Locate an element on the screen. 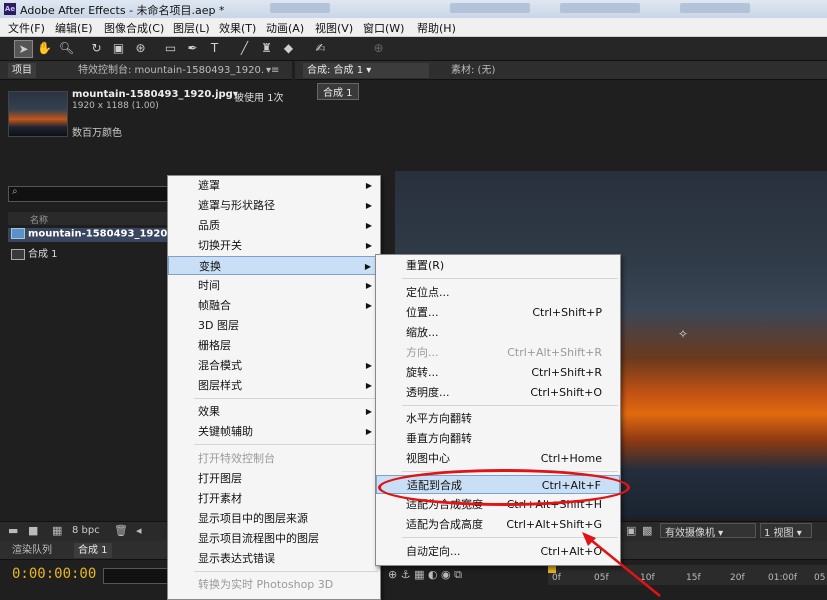 This screenshot has height=600, width=827. window-title: Adobe After Effects - 未命名项目.aep * is located at coordinates (122, 10).